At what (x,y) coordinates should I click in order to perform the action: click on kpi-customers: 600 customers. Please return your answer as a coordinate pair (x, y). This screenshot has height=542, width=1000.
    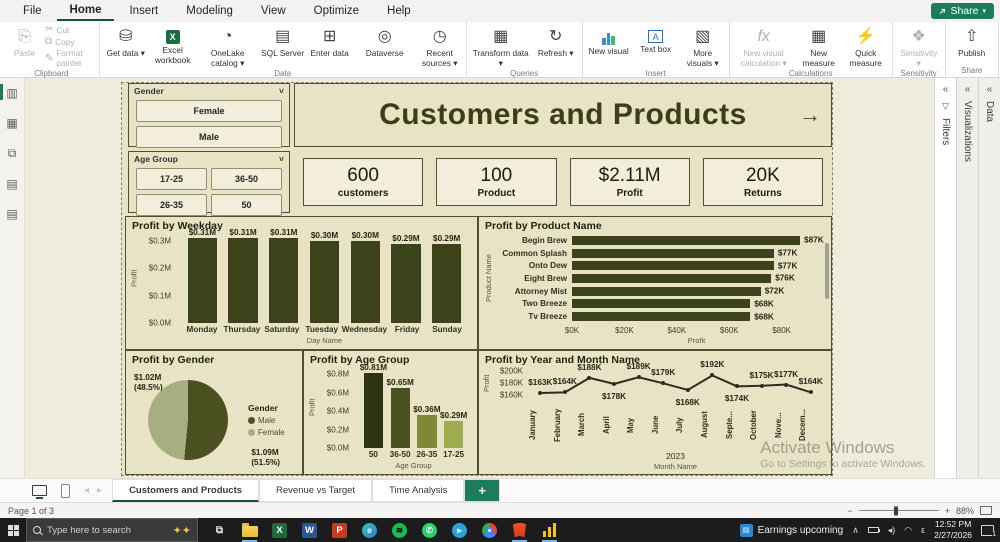
    Looking at the image, I should click on (363, 182).